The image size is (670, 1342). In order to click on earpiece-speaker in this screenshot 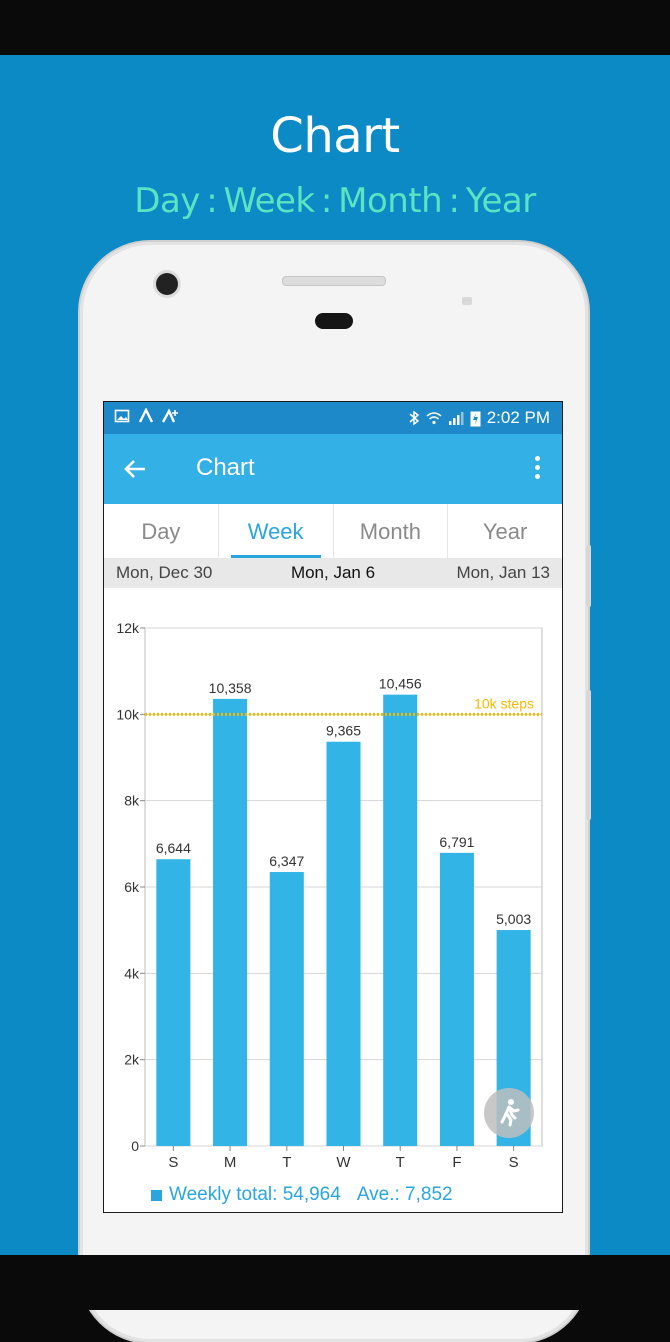, I will do `click(334, 281)`.